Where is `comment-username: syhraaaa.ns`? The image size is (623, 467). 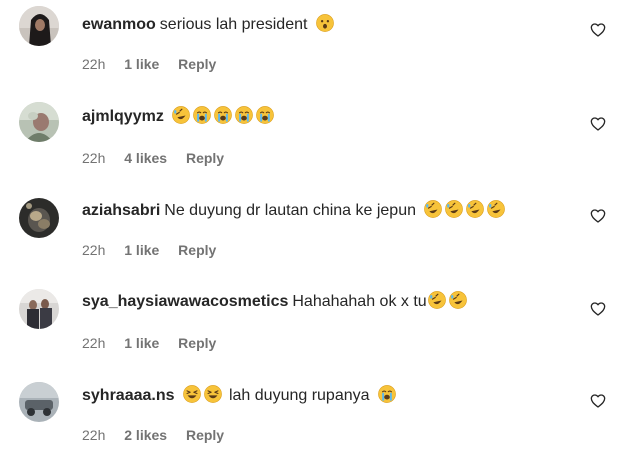 comment-username: syhraaaa.ns is located at coordinates (128, 395).